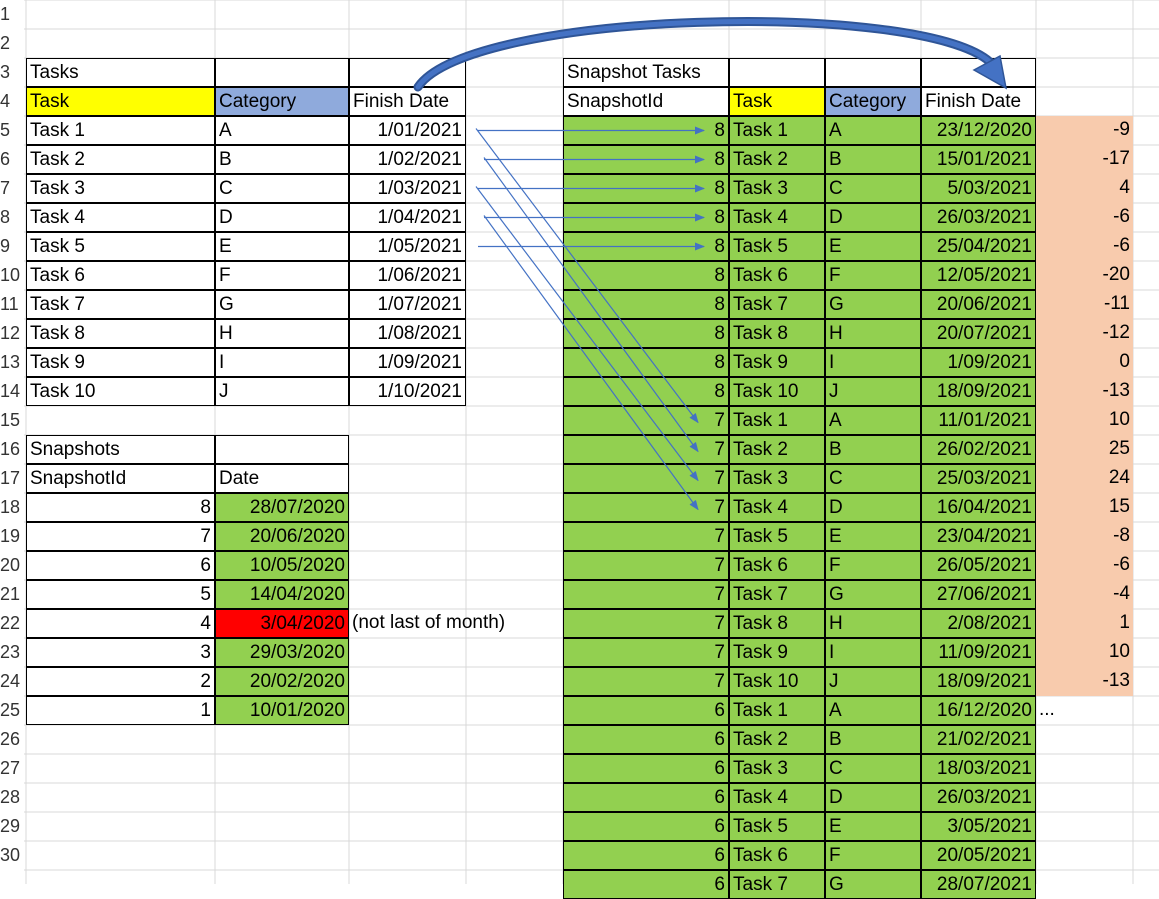  Describe the element at coordinates (282, 710) in the screenshot. I see `snapshot-date-cell: 10/01/2020` at that location.